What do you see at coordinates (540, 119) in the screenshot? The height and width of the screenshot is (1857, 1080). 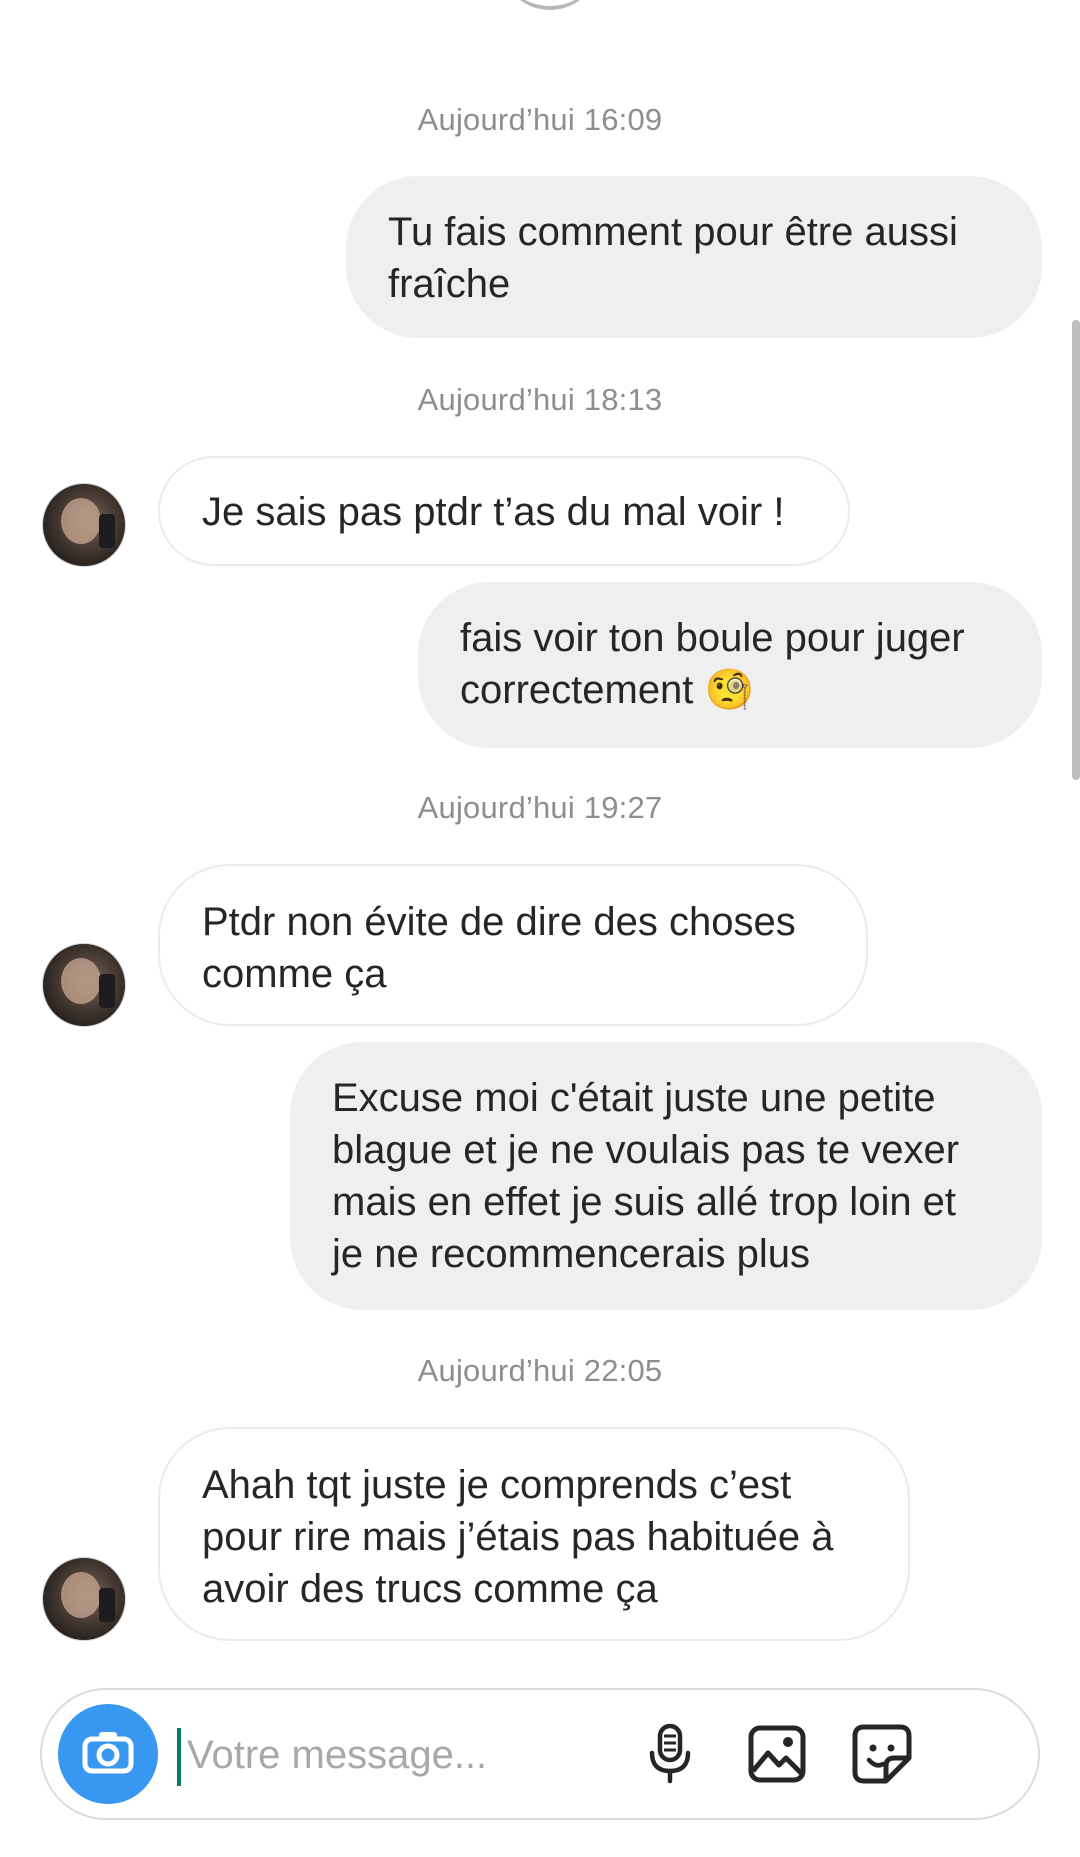 I see `timestamp: Aujourd’hui 16:09` at bounding box center [540, 119].